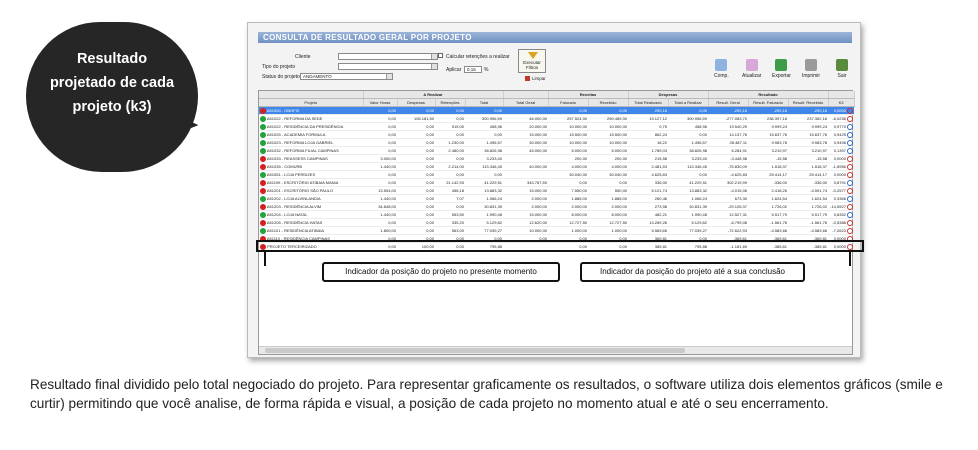 The width and height of the screenshot is (978, 450). What do you see at coordinates (842, 69) in the screenshot?
I see `sair-button: Sair` at bounding box center [842, 69].